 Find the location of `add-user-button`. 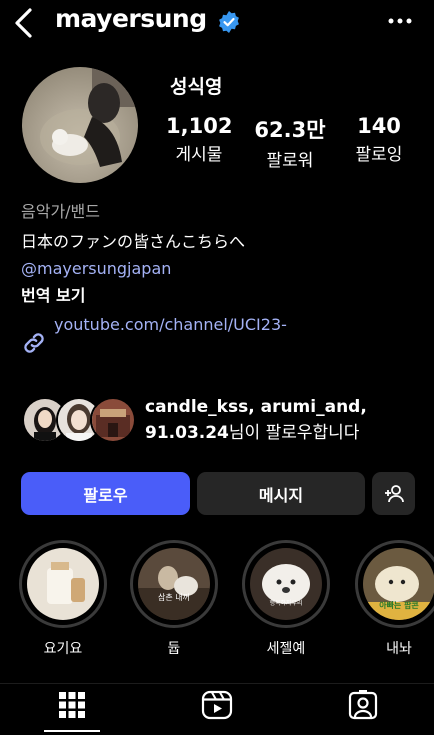

add-user-button is located at coordinates (393, 493).